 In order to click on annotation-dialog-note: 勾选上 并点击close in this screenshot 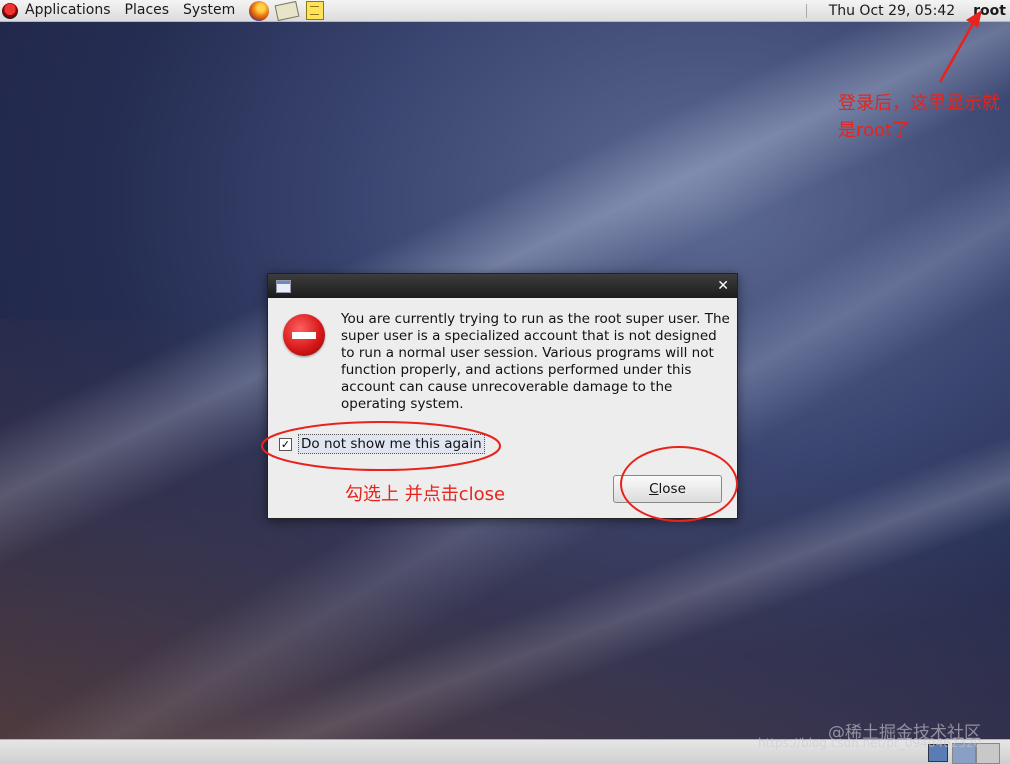, I will do `click(425, 494)`.